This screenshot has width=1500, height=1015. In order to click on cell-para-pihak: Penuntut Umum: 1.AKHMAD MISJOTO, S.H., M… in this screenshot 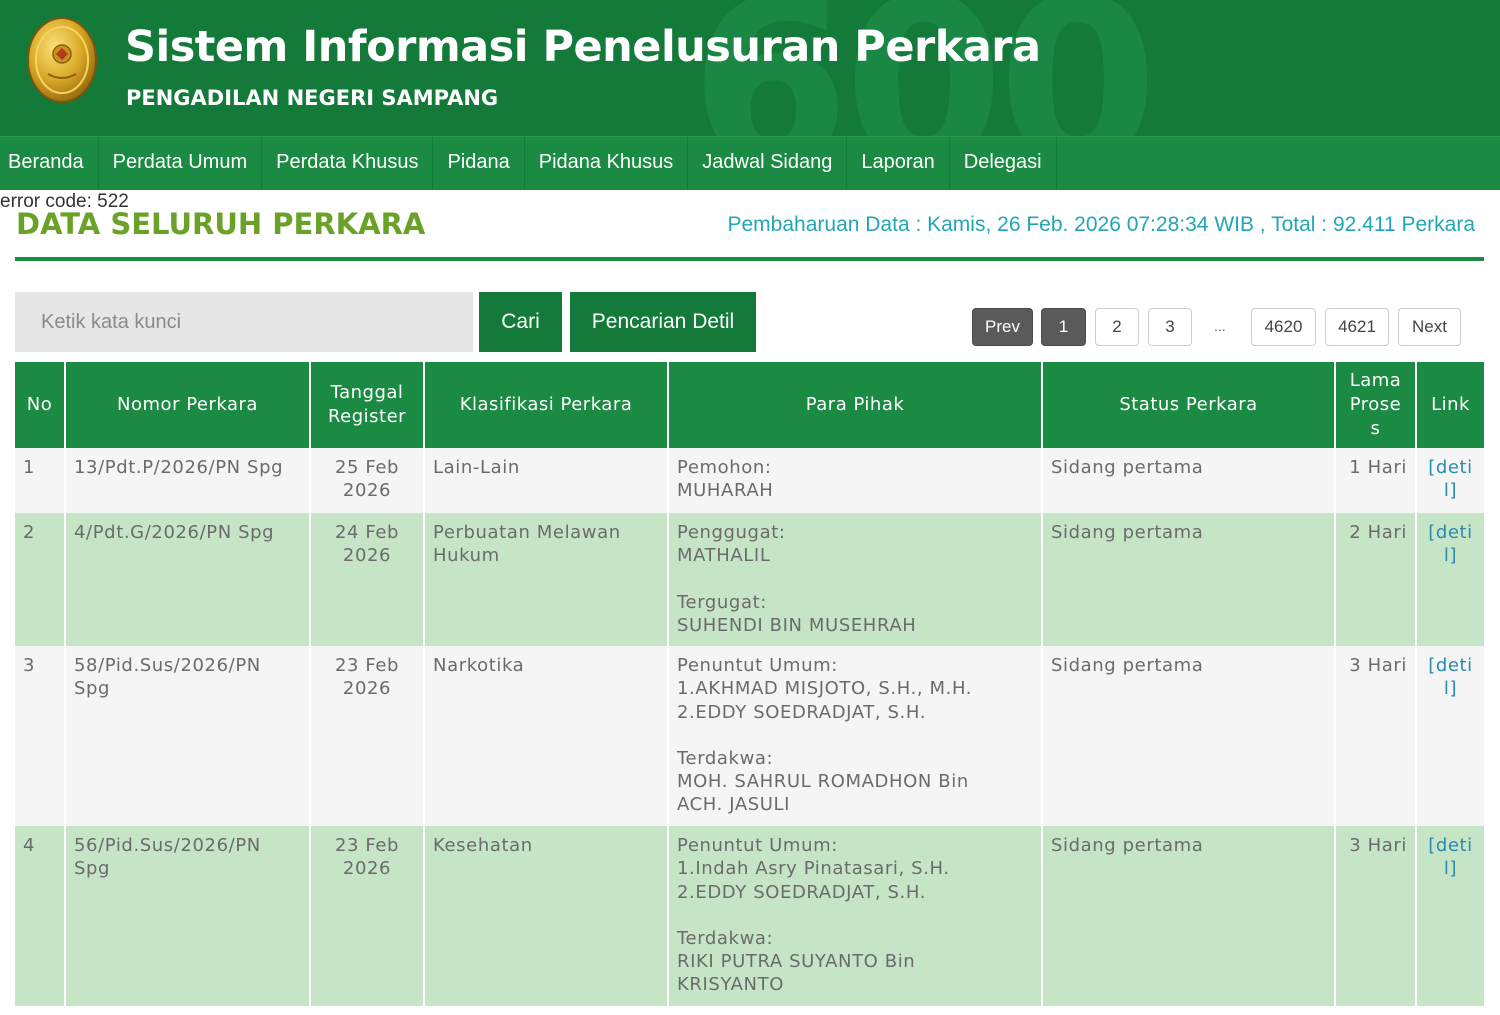, I will do `click(855, 736)`.